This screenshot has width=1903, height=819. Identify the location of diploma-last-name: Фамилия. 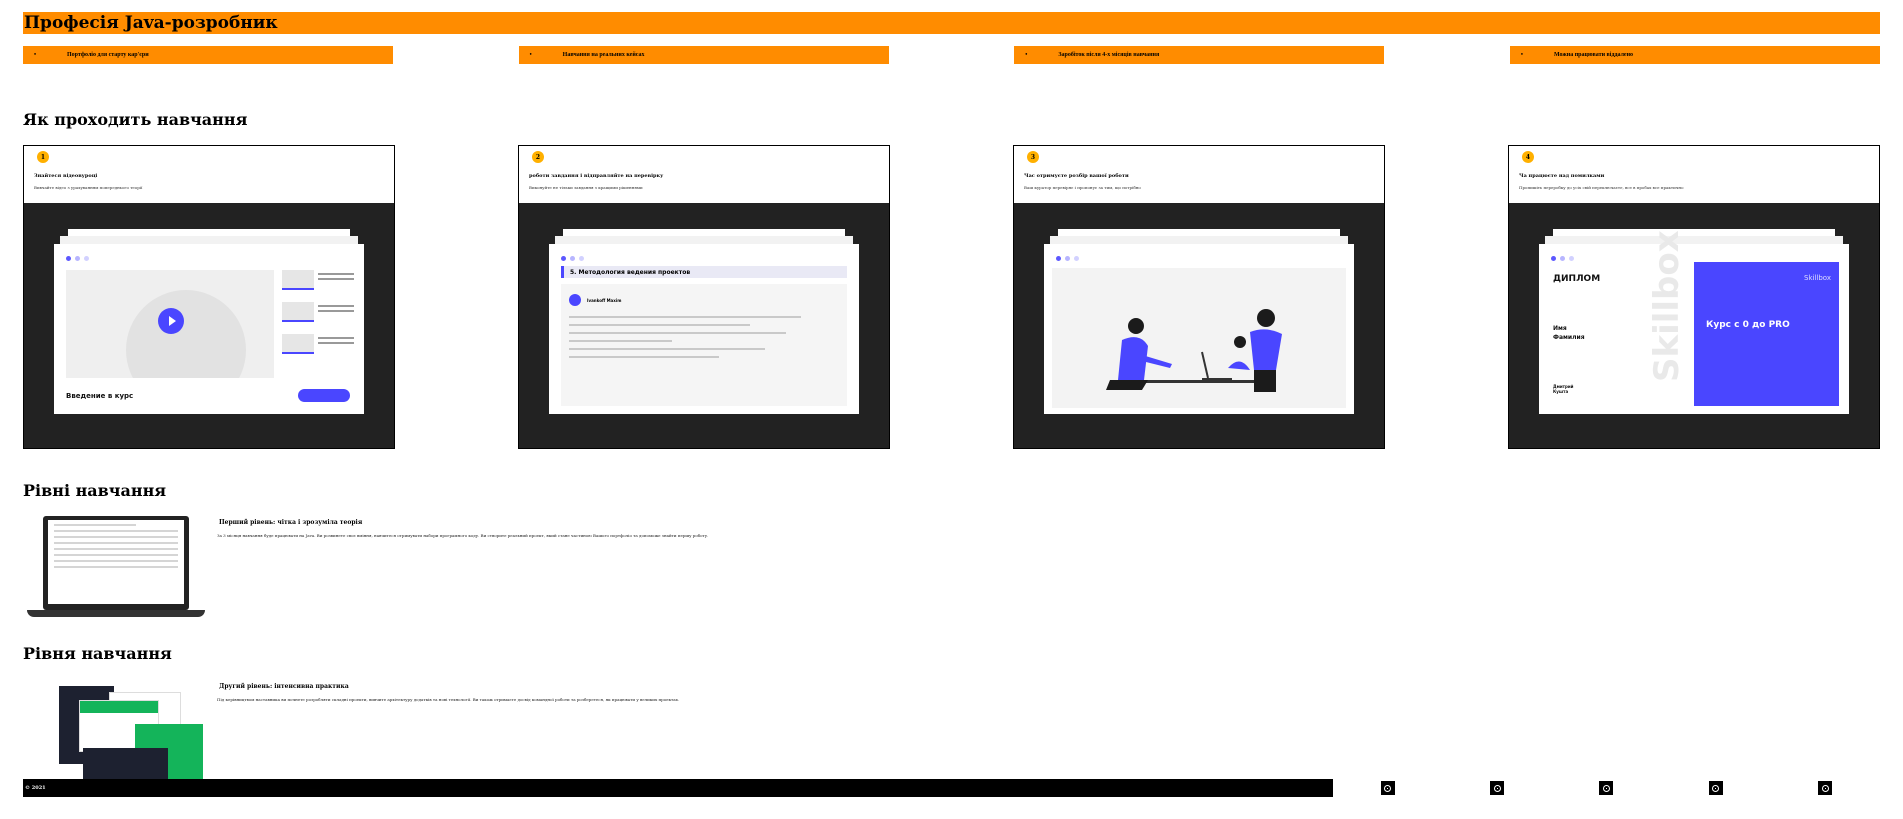
(1569, 337).